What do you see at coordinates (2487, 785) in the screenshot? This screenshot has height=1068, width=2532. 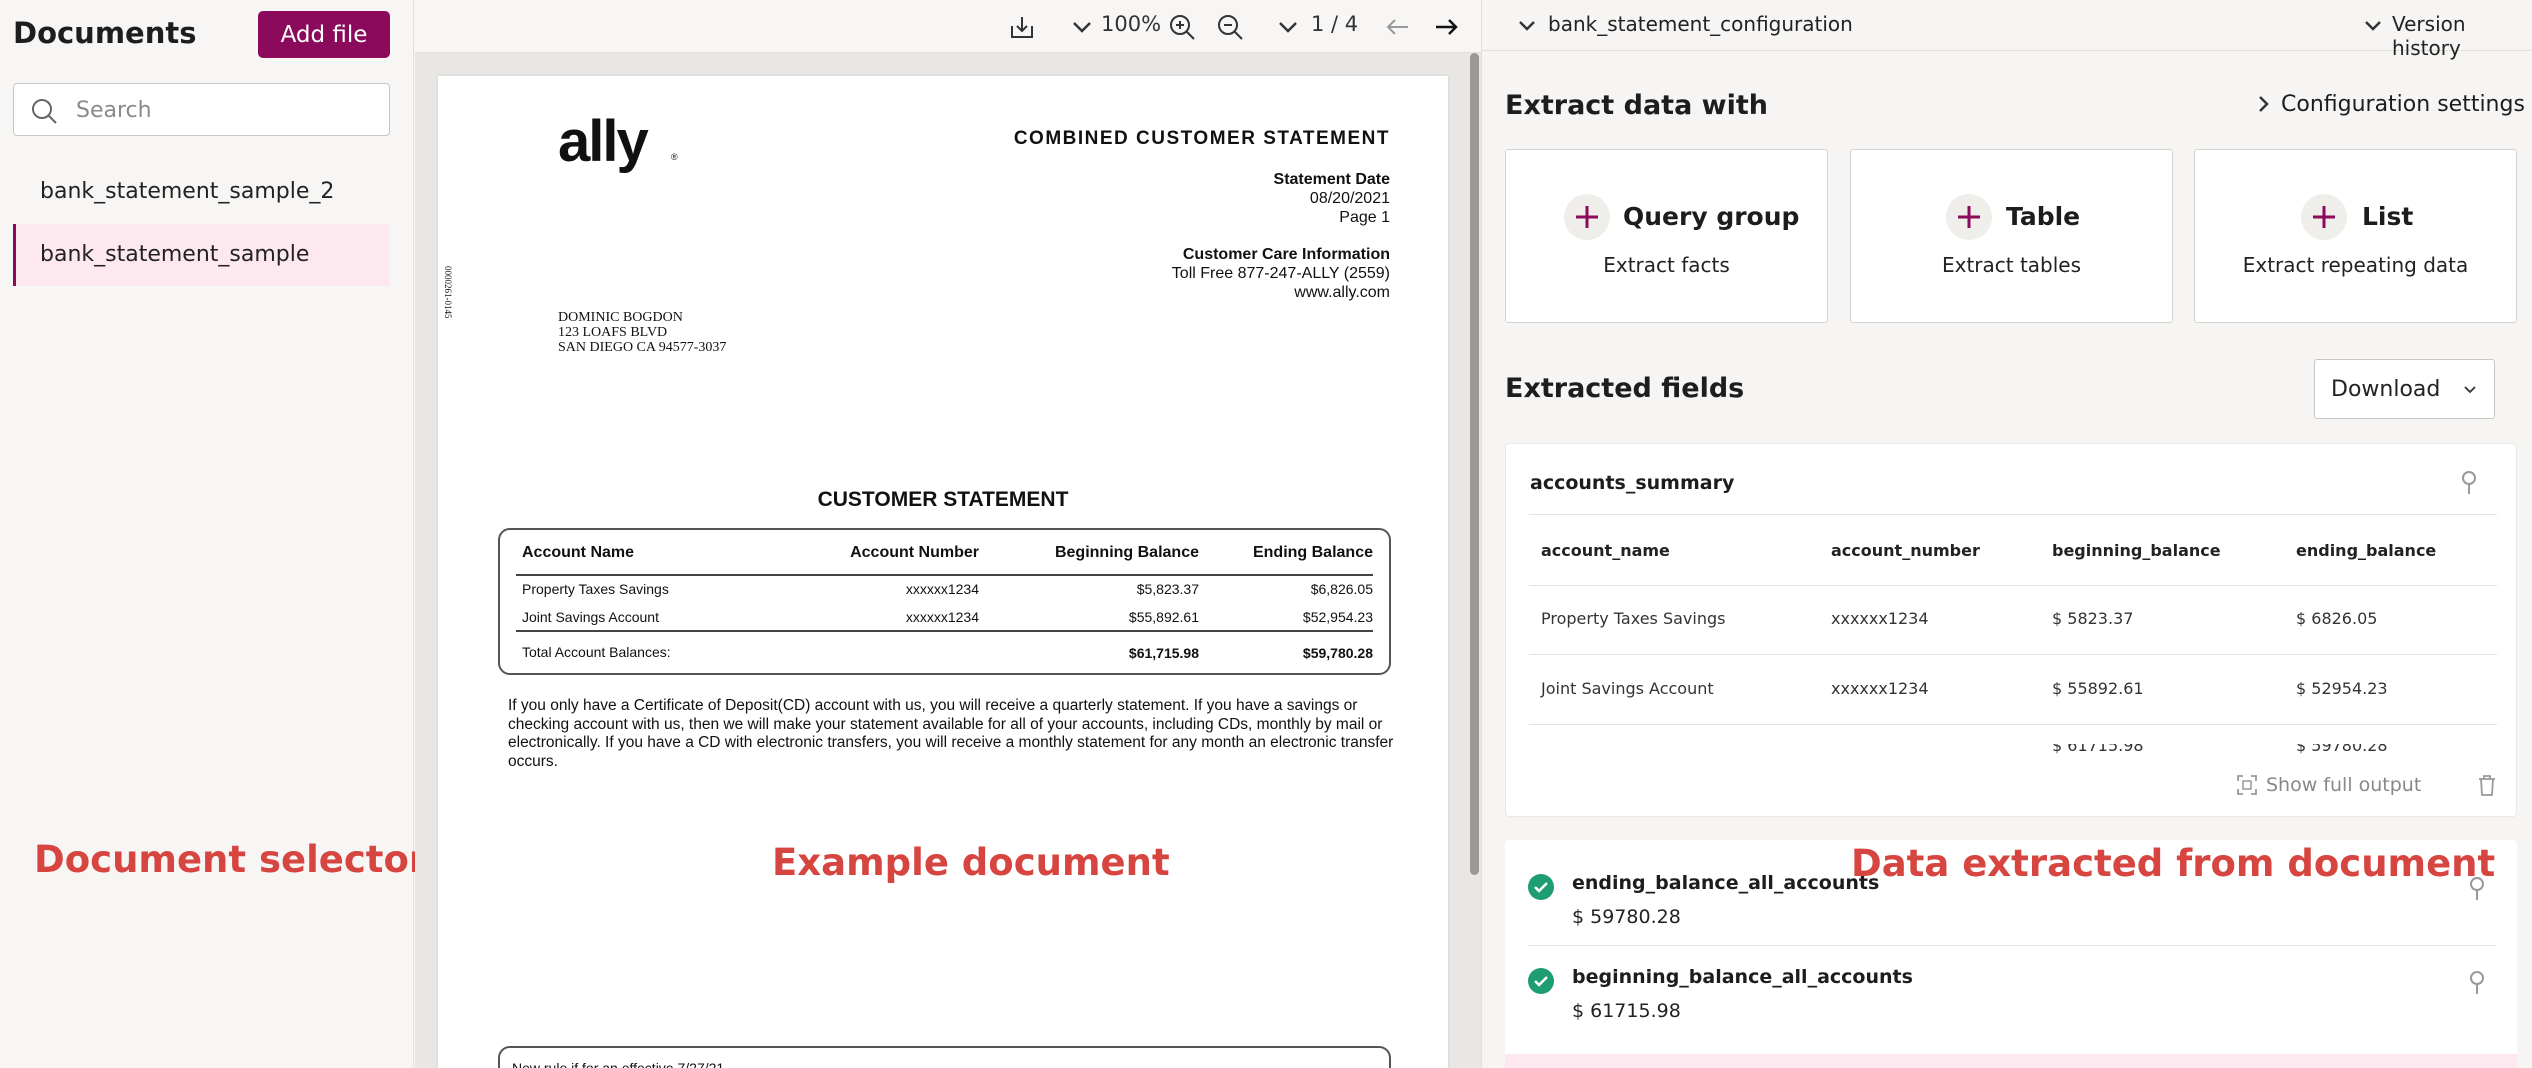 I see `trash-icon` at bounding box center [2487, 785].